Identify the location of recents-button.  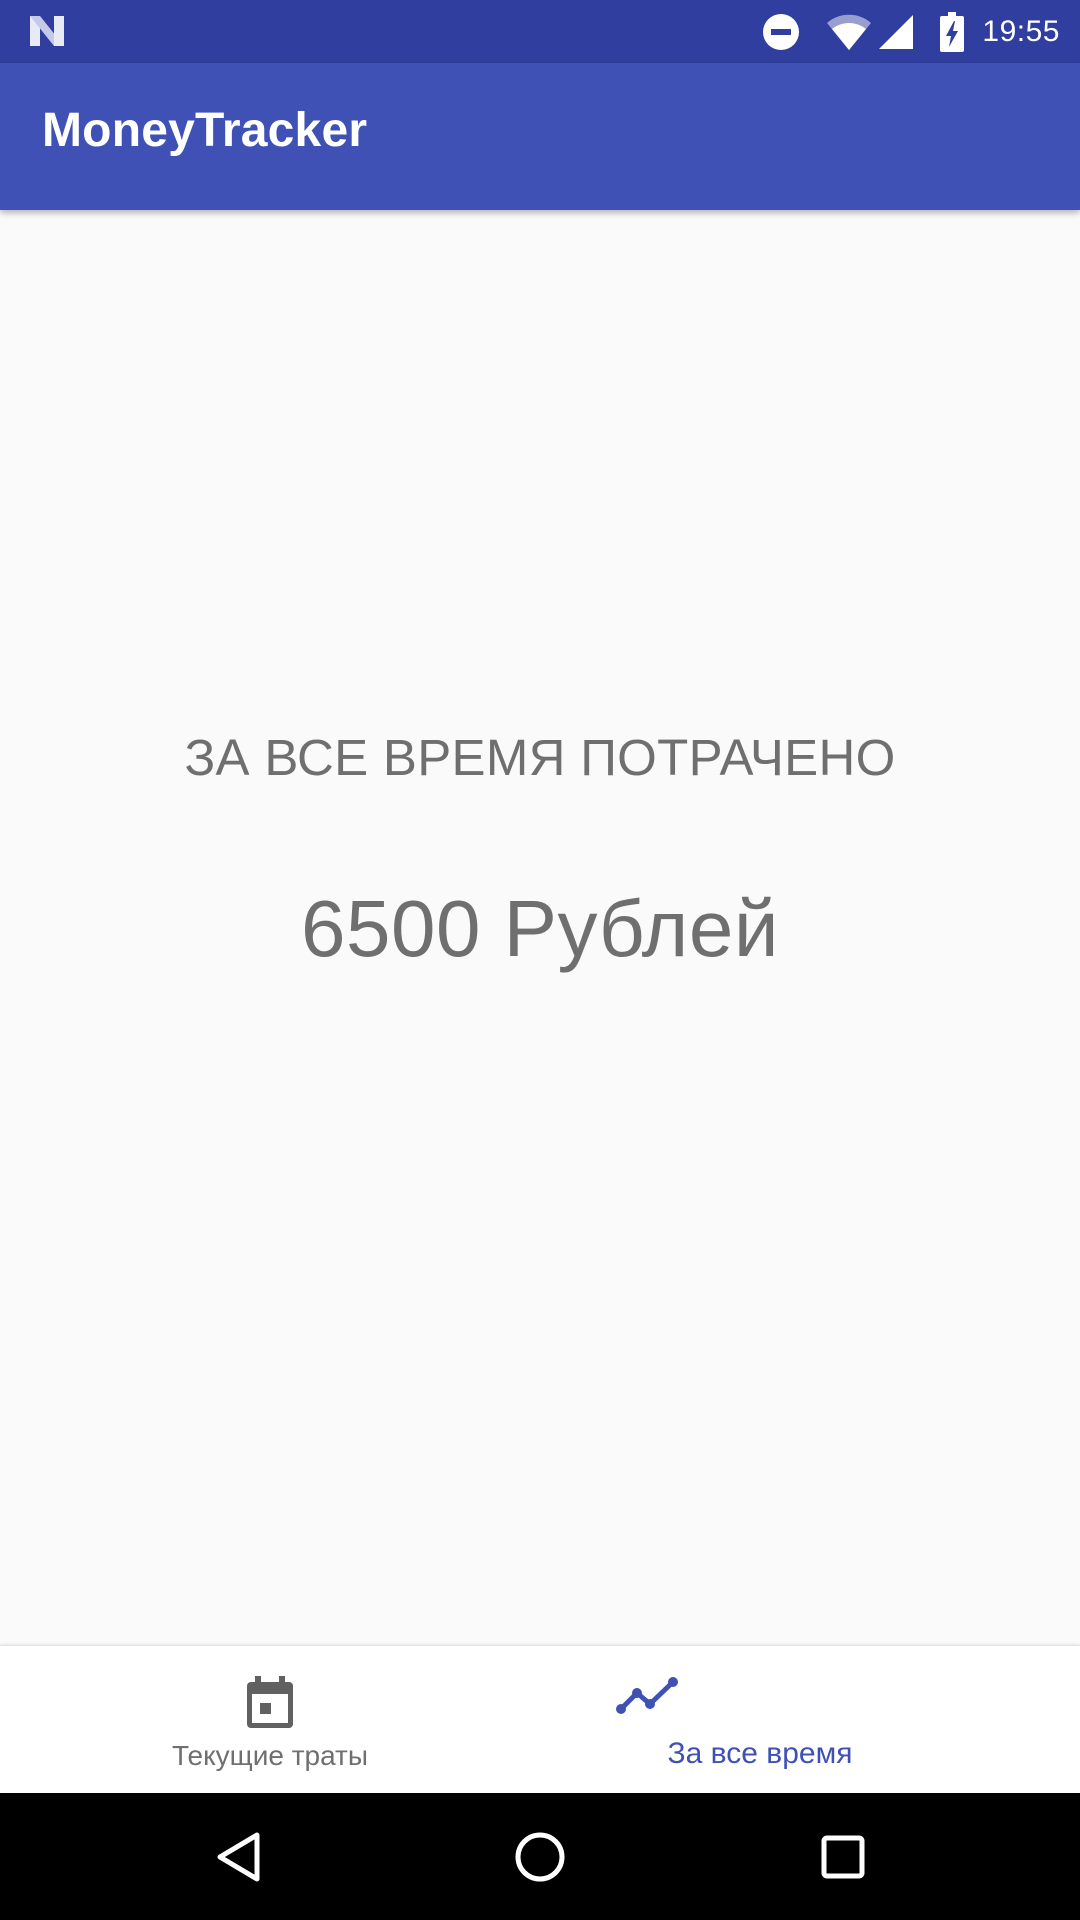
(843, 1856).